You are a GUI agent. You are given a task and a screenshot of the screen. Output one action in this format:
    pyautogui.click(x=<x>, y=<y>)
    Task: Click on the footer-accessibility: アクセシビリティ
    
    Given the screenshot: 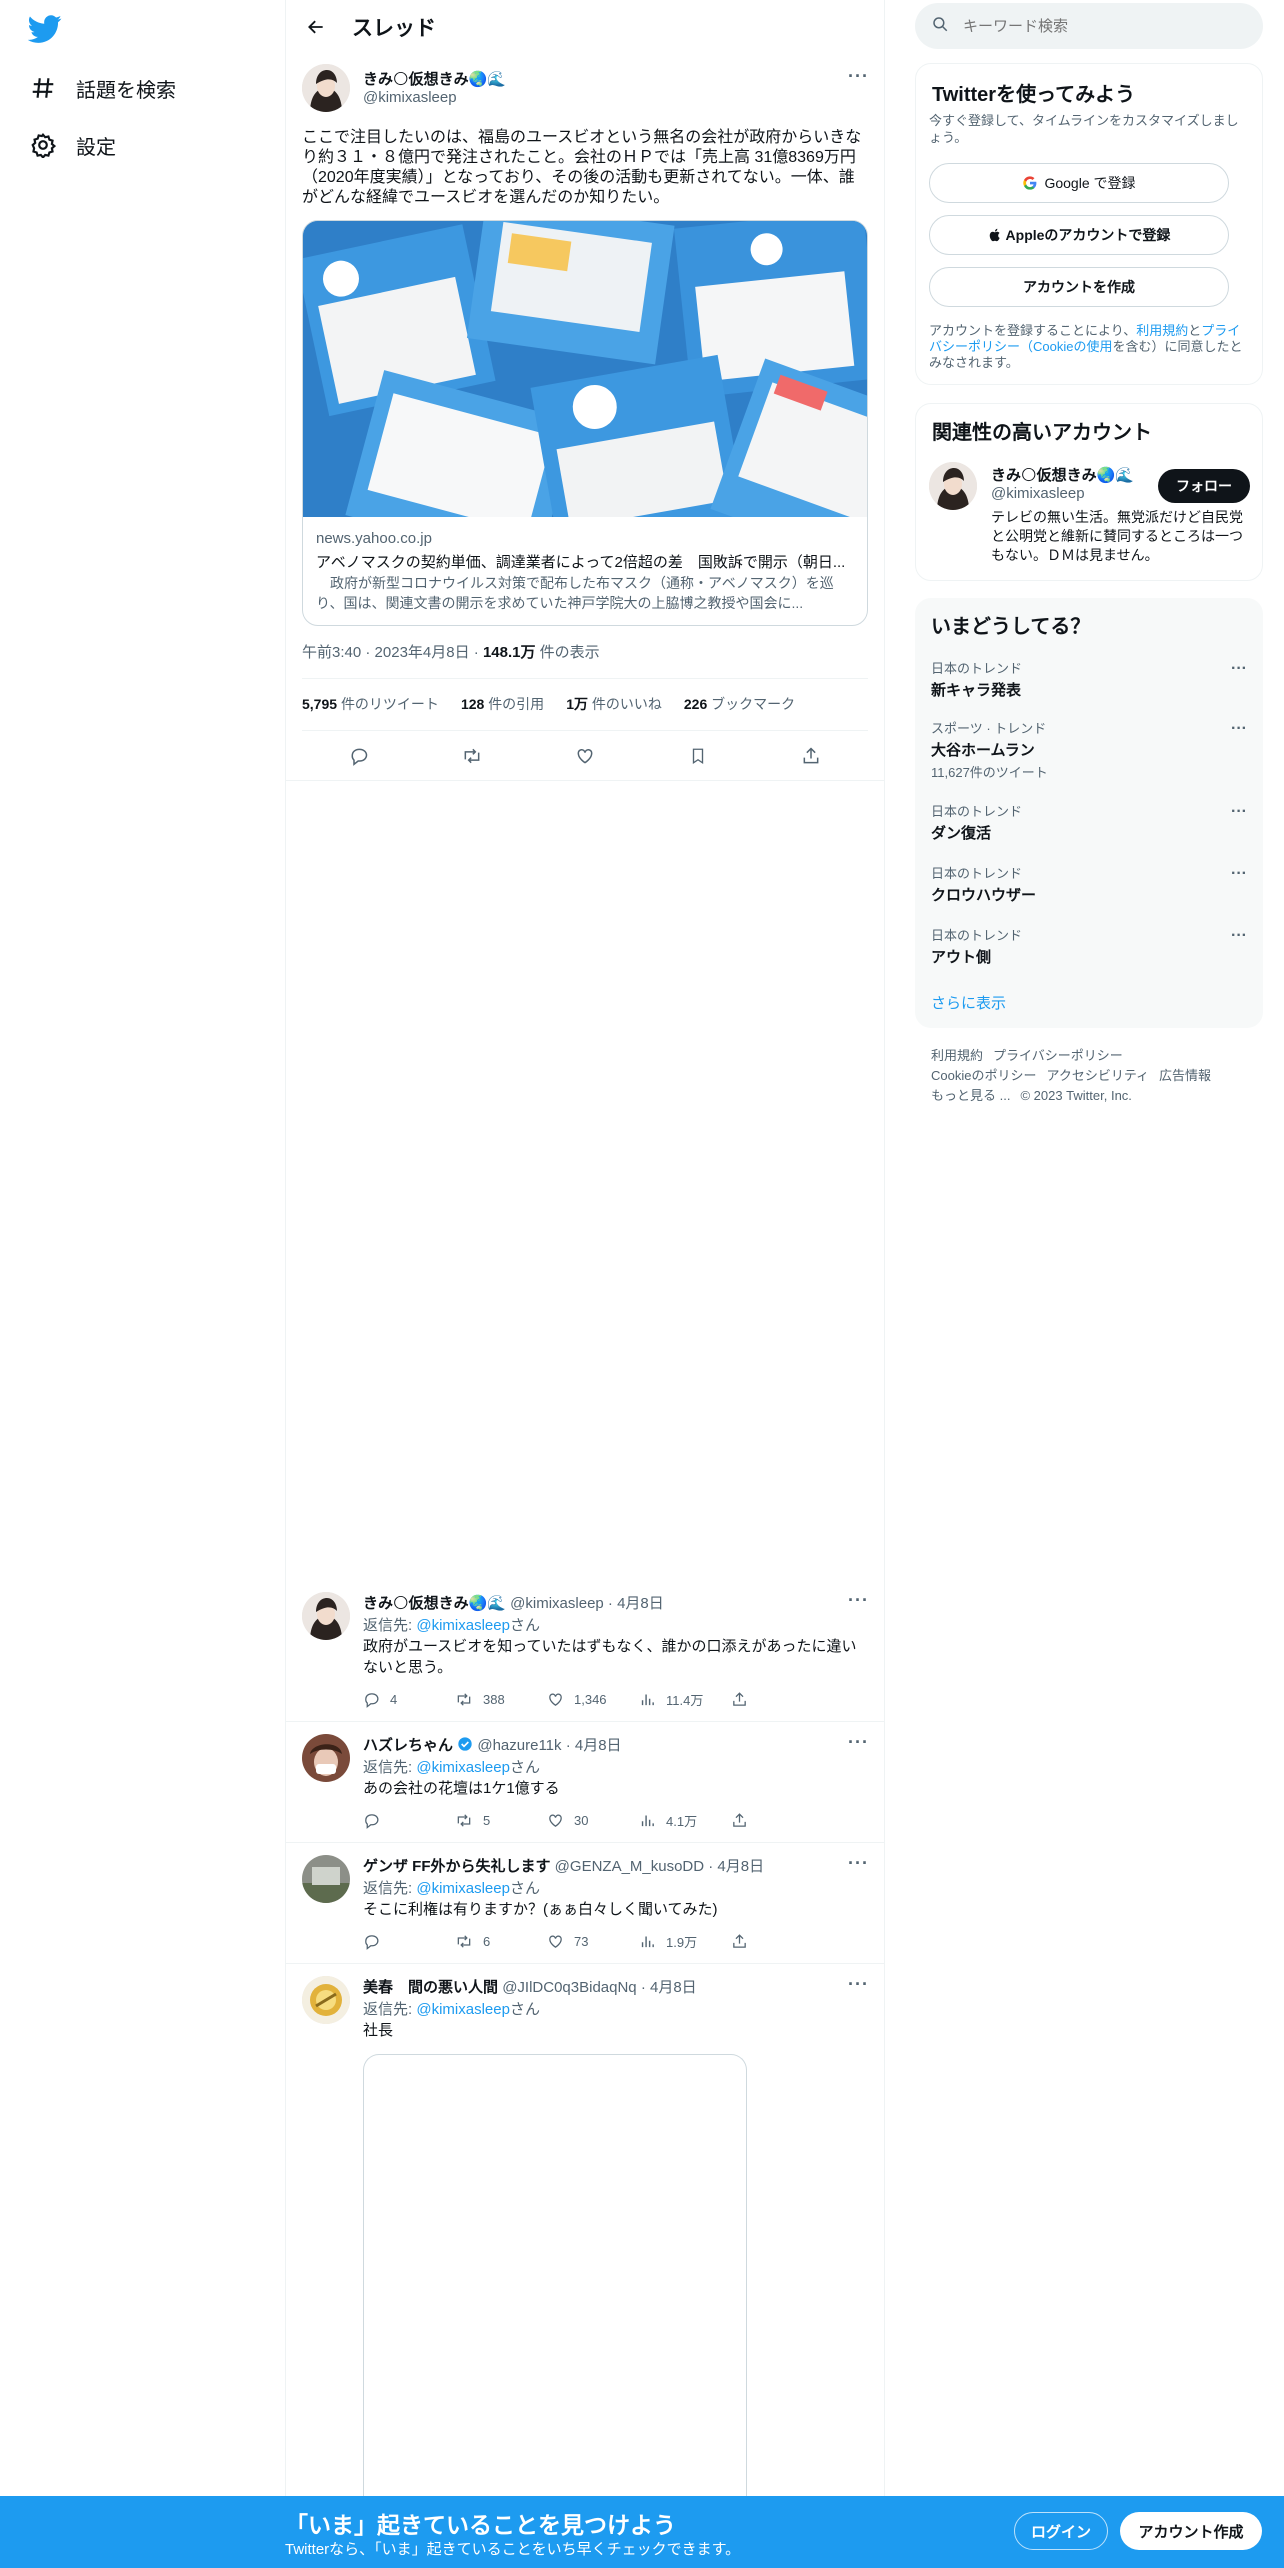 What is the action you would take?
    pyautogui.click(x=1097, y=1075)
    